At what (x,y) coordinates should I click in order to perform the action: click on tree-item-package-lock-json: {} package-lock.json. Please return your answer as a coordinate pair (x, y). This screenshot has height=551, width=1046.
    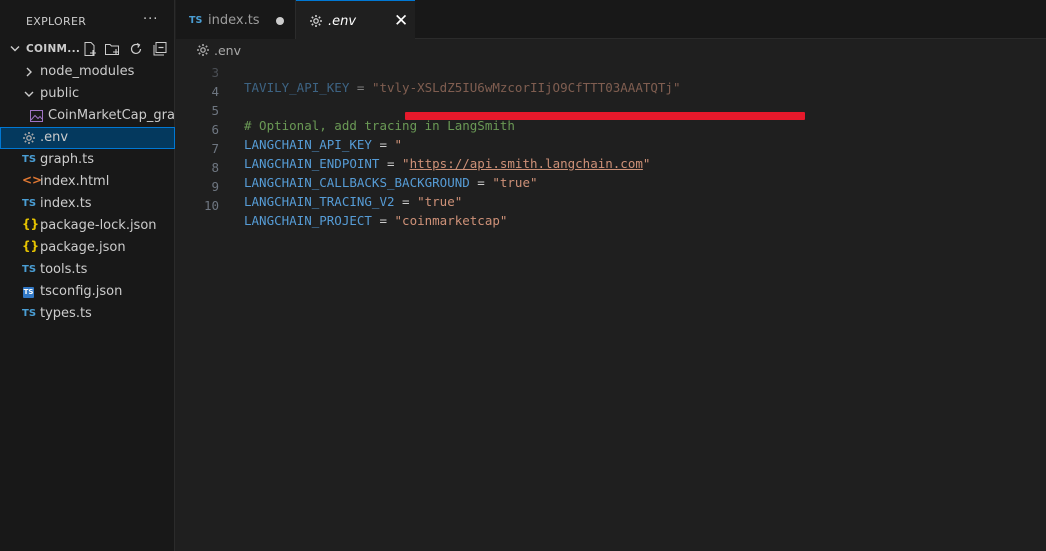
    Looking at the image, I should click on (87, 226).